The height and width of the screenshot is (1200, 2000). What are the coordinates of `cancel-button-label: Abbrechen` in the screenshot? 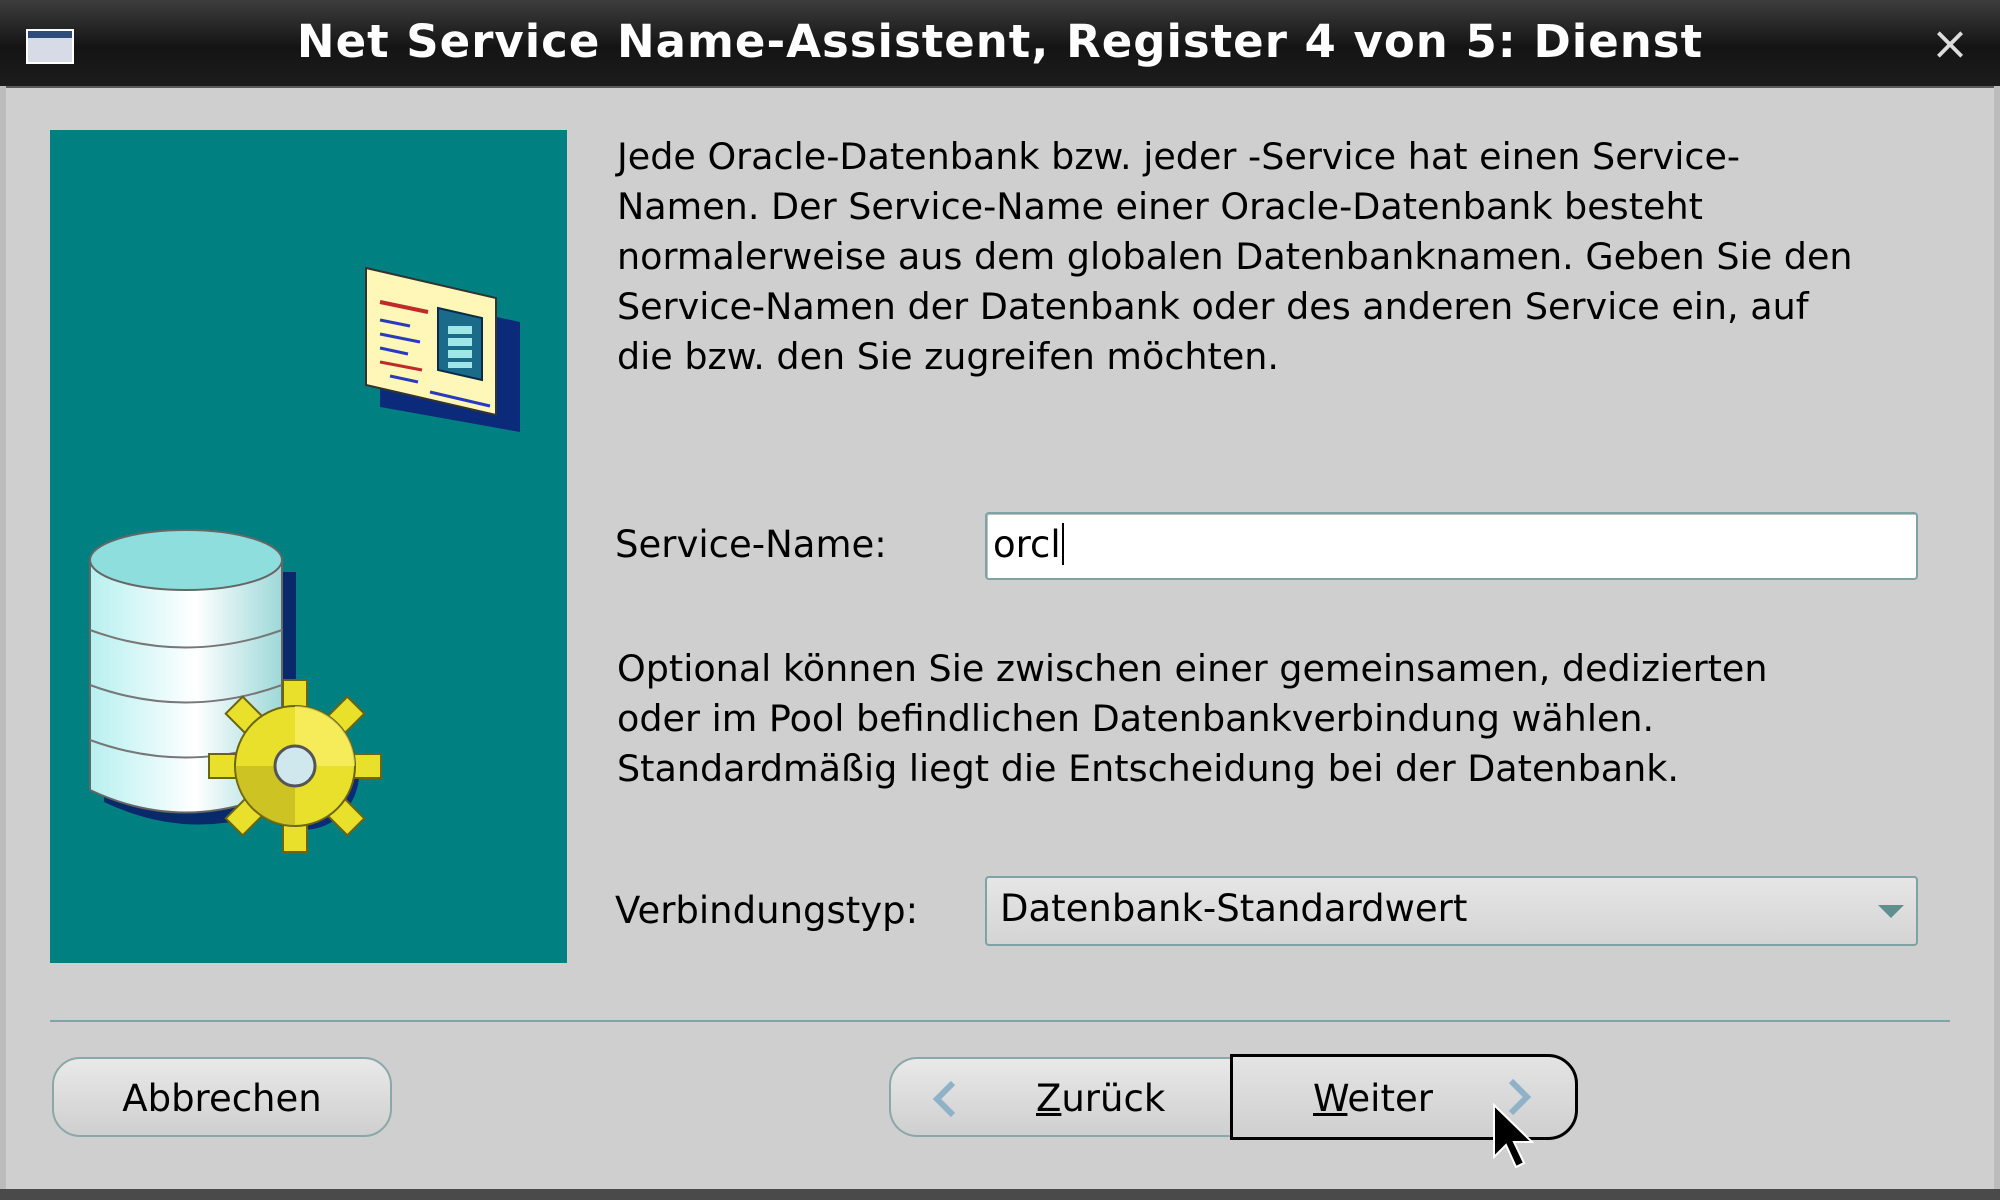 It's located at (222, 1098).